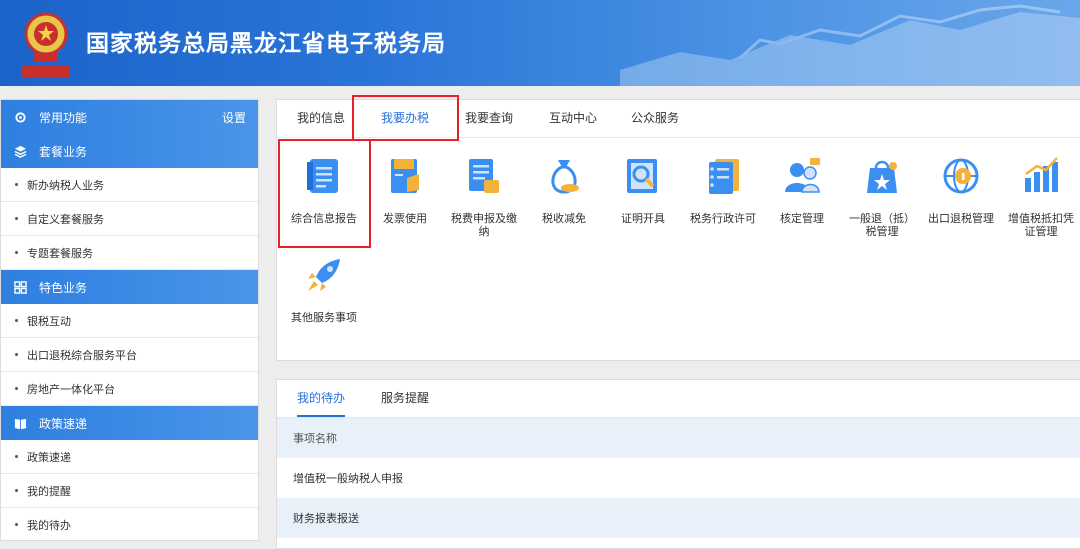 The height and width of the screenshot is (549, 1080). I want to click on great-wall-backdrop, so click(850, 45).